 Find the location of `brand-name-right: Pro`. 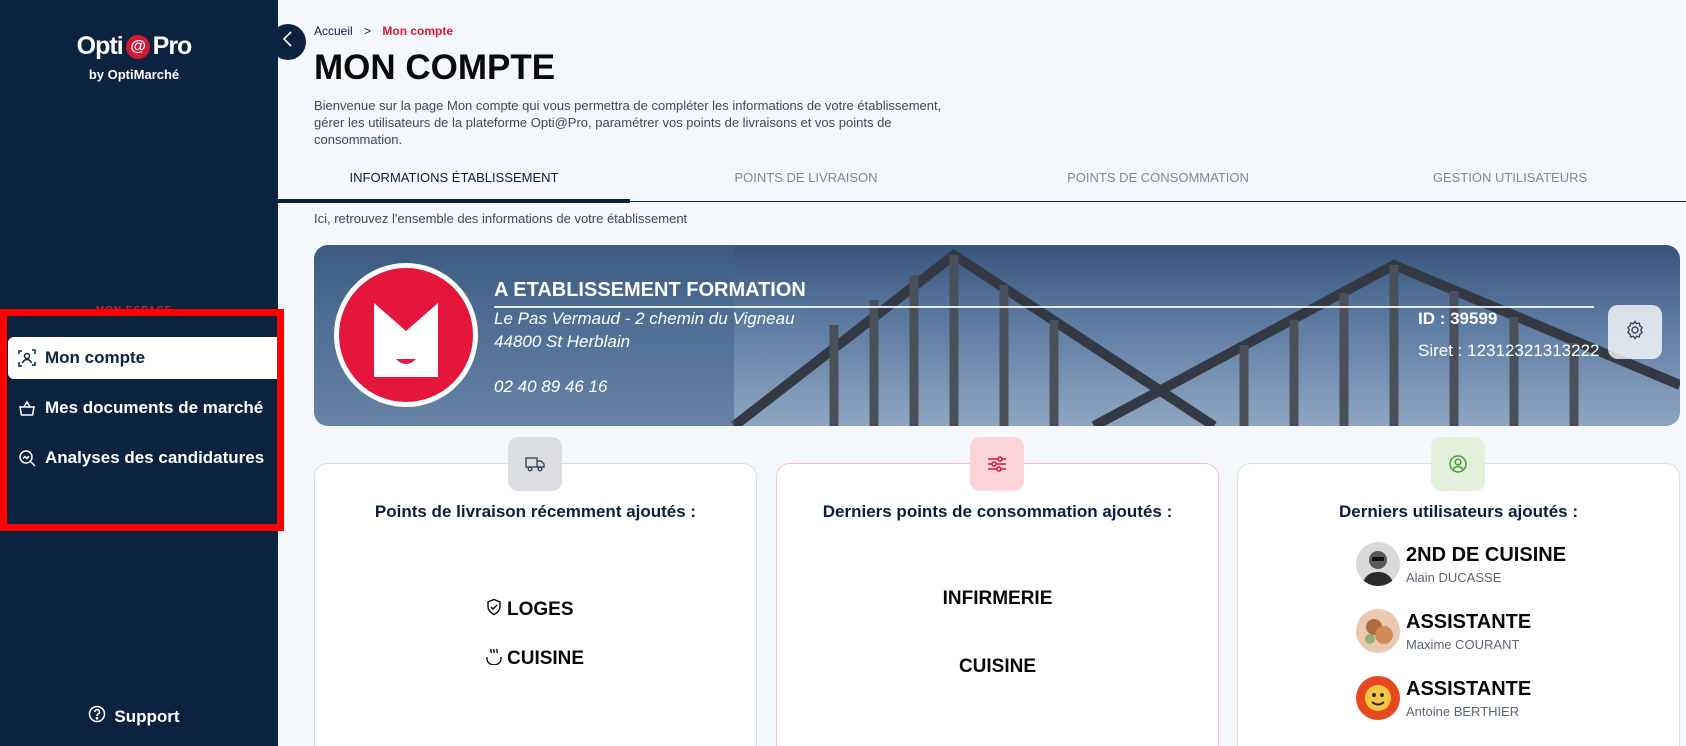

brand-name-right: Pro is located at coordinates (172, 46).